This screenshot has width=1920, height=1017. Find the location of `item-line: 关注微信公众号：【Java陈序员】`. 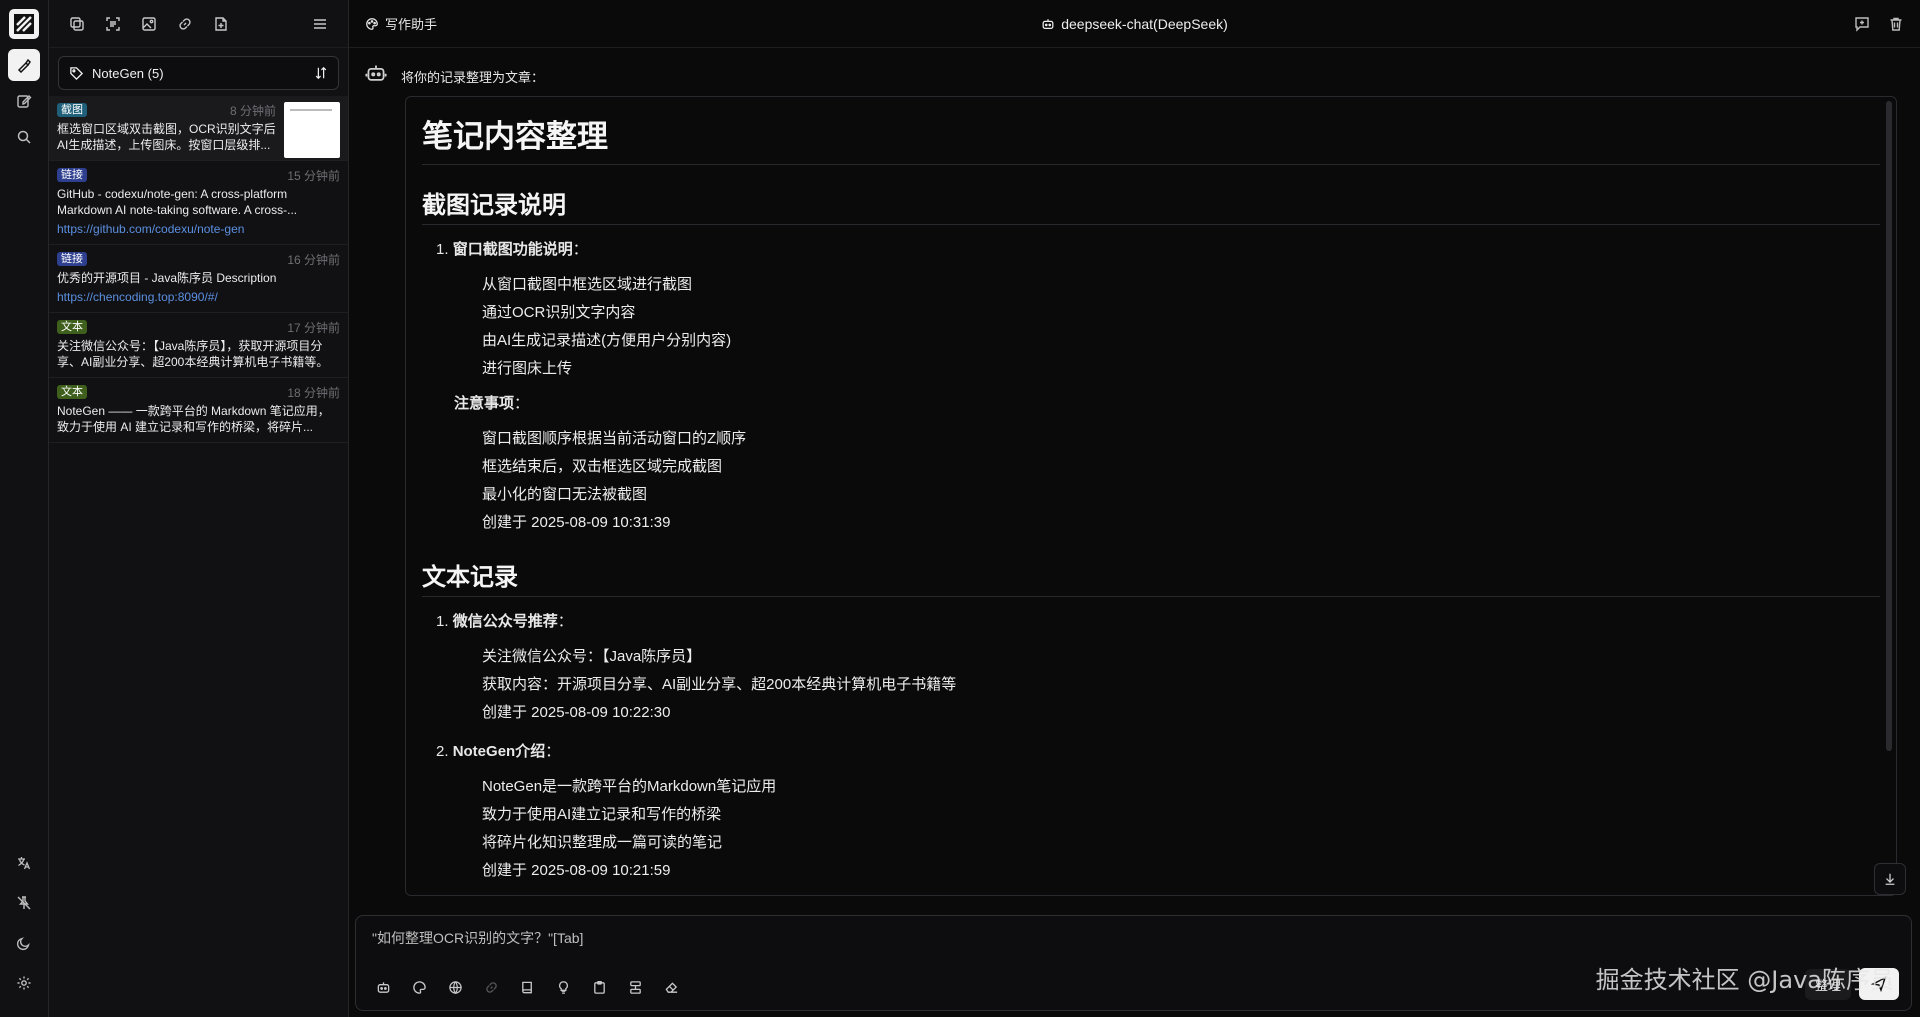

item-line: 关注微信公众号：【Java陈序员】 is located at coordinates (592, 656).